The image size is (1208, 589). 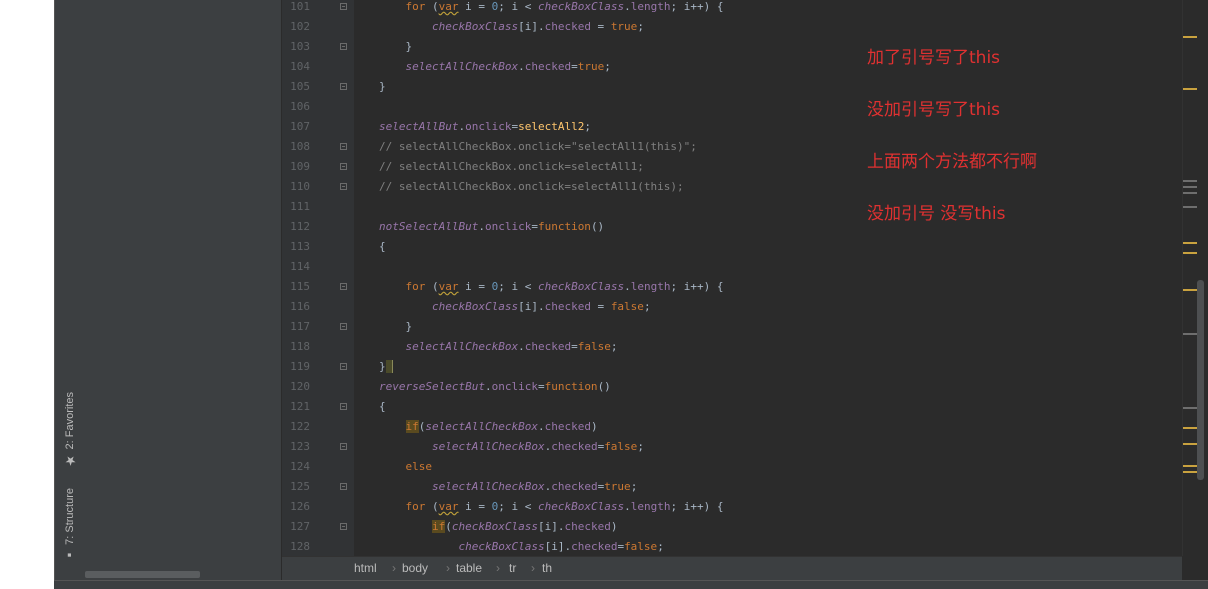 I want to click on breadcrumb-body: body, so click(x=415, y=568).